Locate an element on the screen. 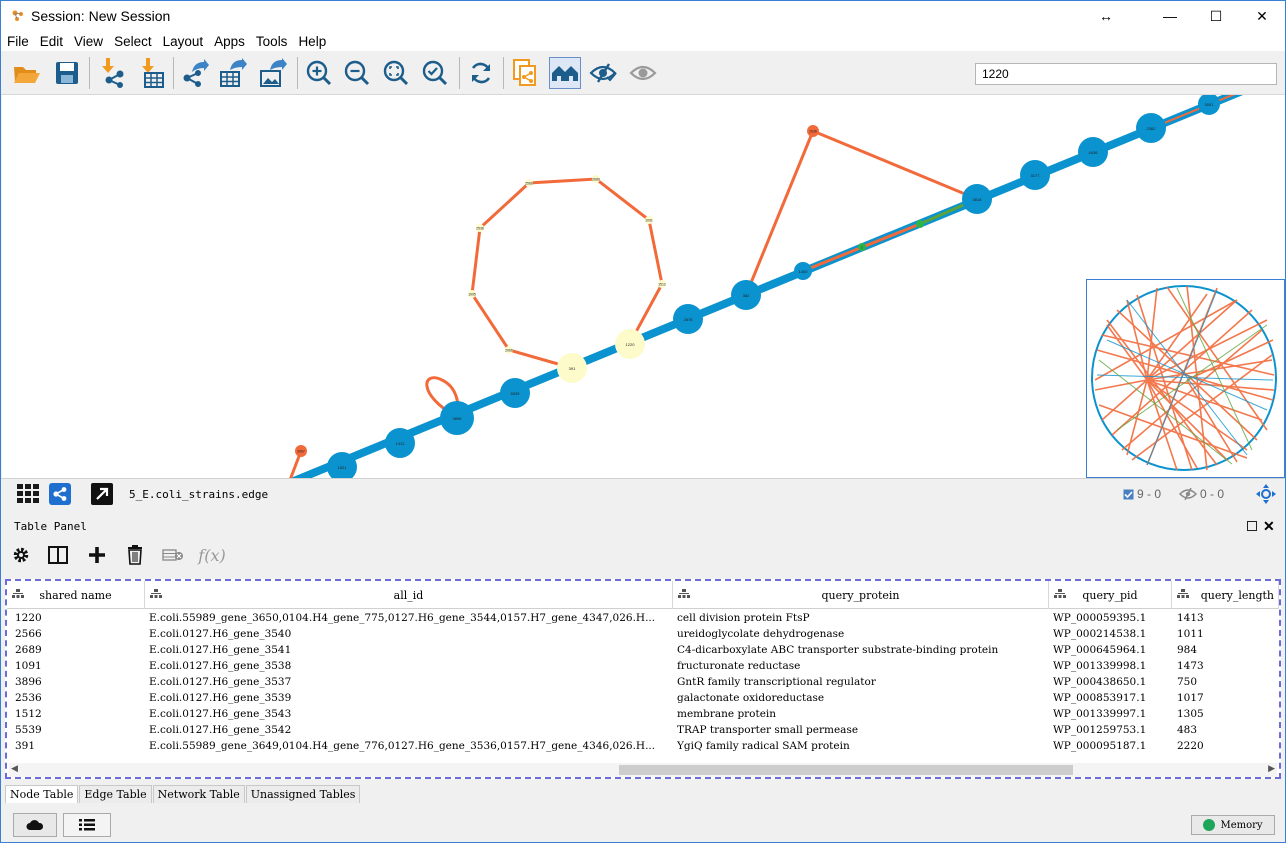 The height and width of the screenshot is (843, 1286). import-table-button is located at coordinates (151, 73).